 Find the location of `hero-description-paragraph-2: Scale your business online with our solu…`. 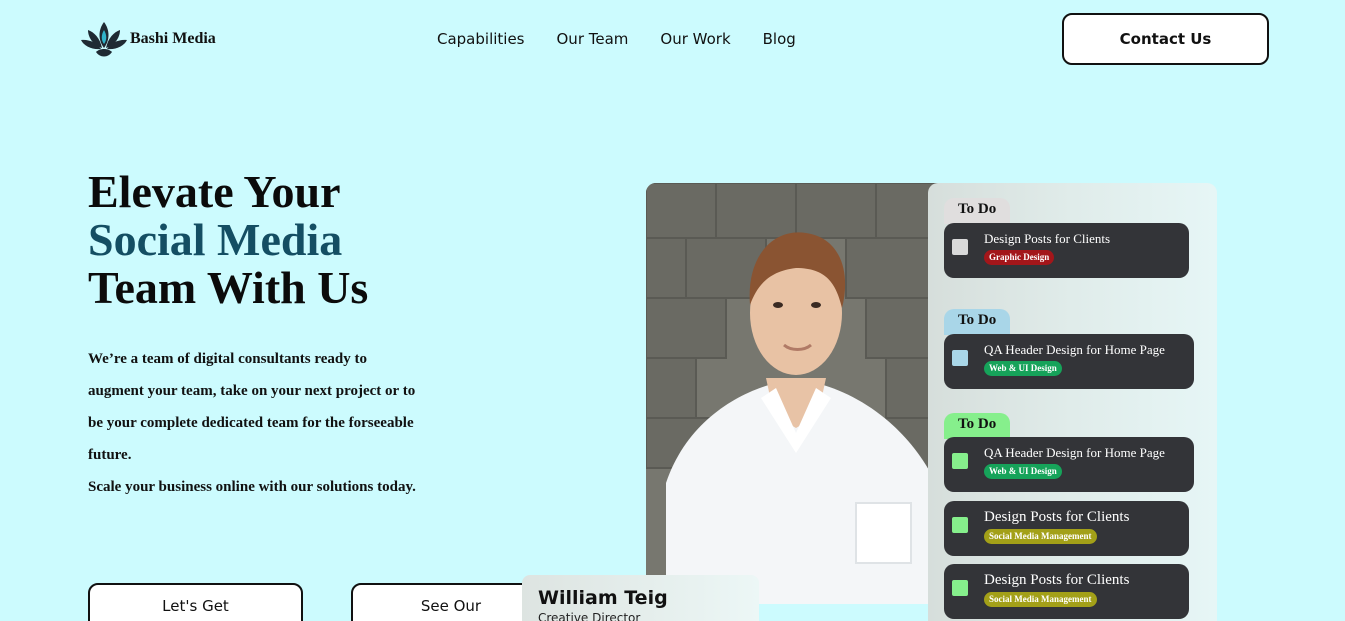

hero-description-paragraph-2: Scale your business online with our solu… is located at coordinates (252, 487).